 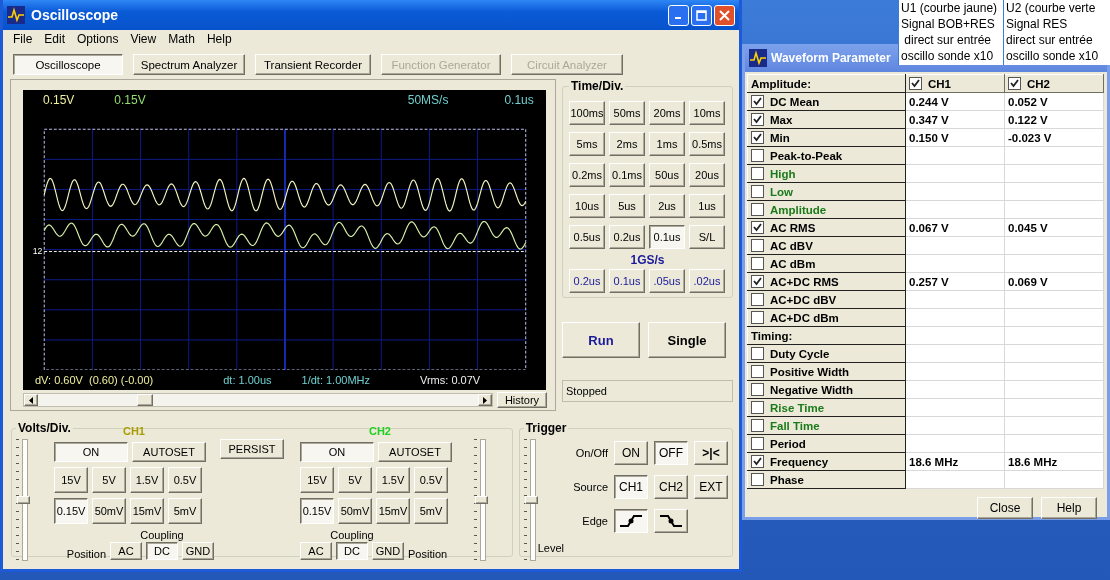 I want to click on volts-button: 15mV, so click(x=147, y=511).